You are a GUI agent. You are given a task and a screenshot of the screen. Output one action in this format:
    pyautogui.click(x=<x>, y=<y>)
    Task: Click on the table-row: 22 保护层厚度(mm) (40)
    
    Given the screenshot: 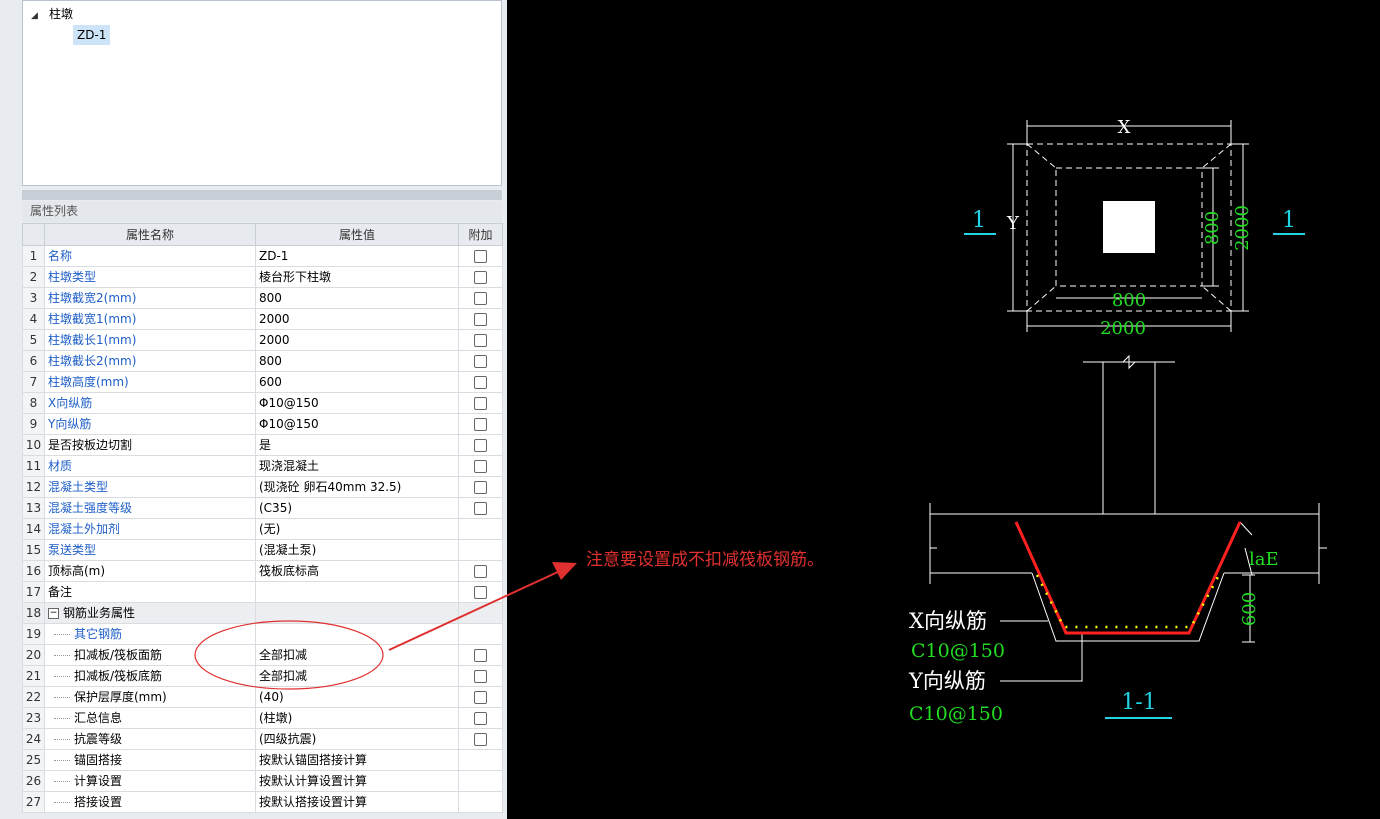 What is the action you would take?
    pyautogui.click(x=262, y=697)
    